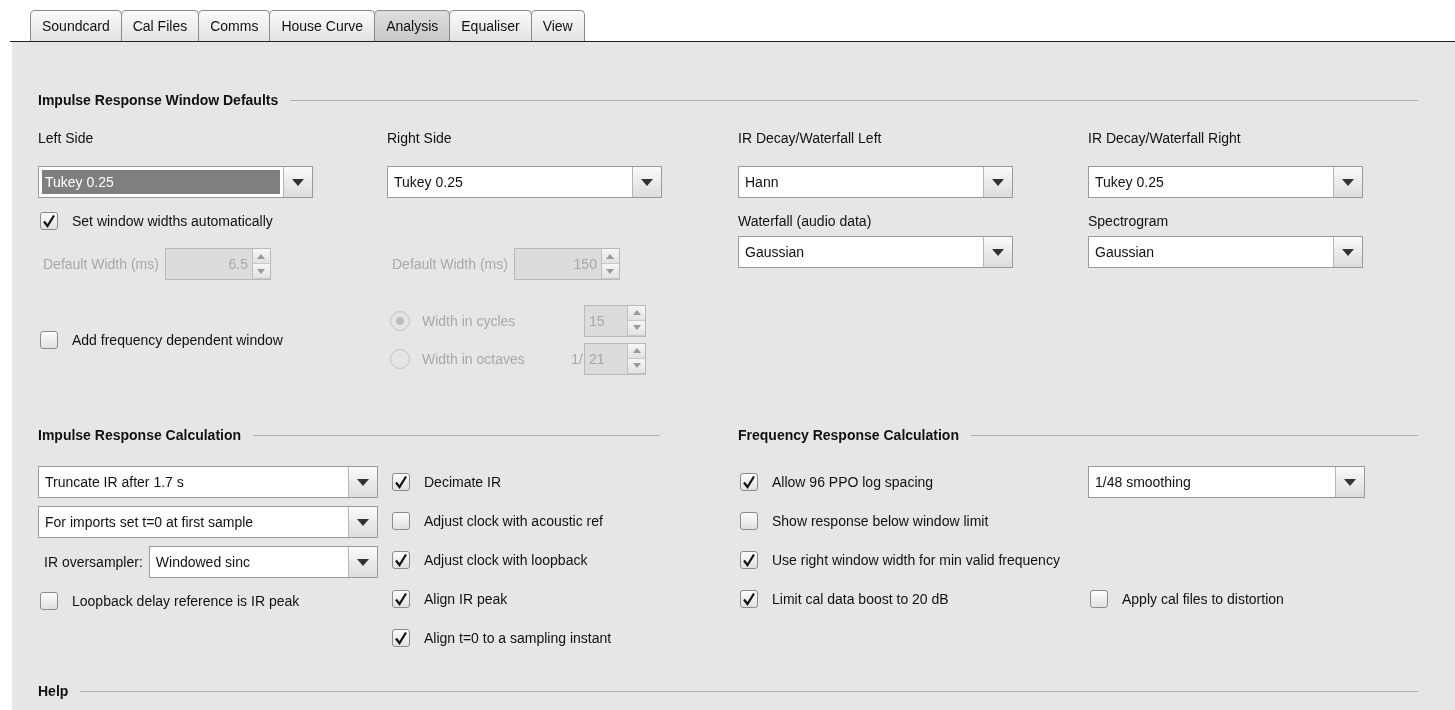  I want to click on field-label: Spectrogram, so click(1129, 221).